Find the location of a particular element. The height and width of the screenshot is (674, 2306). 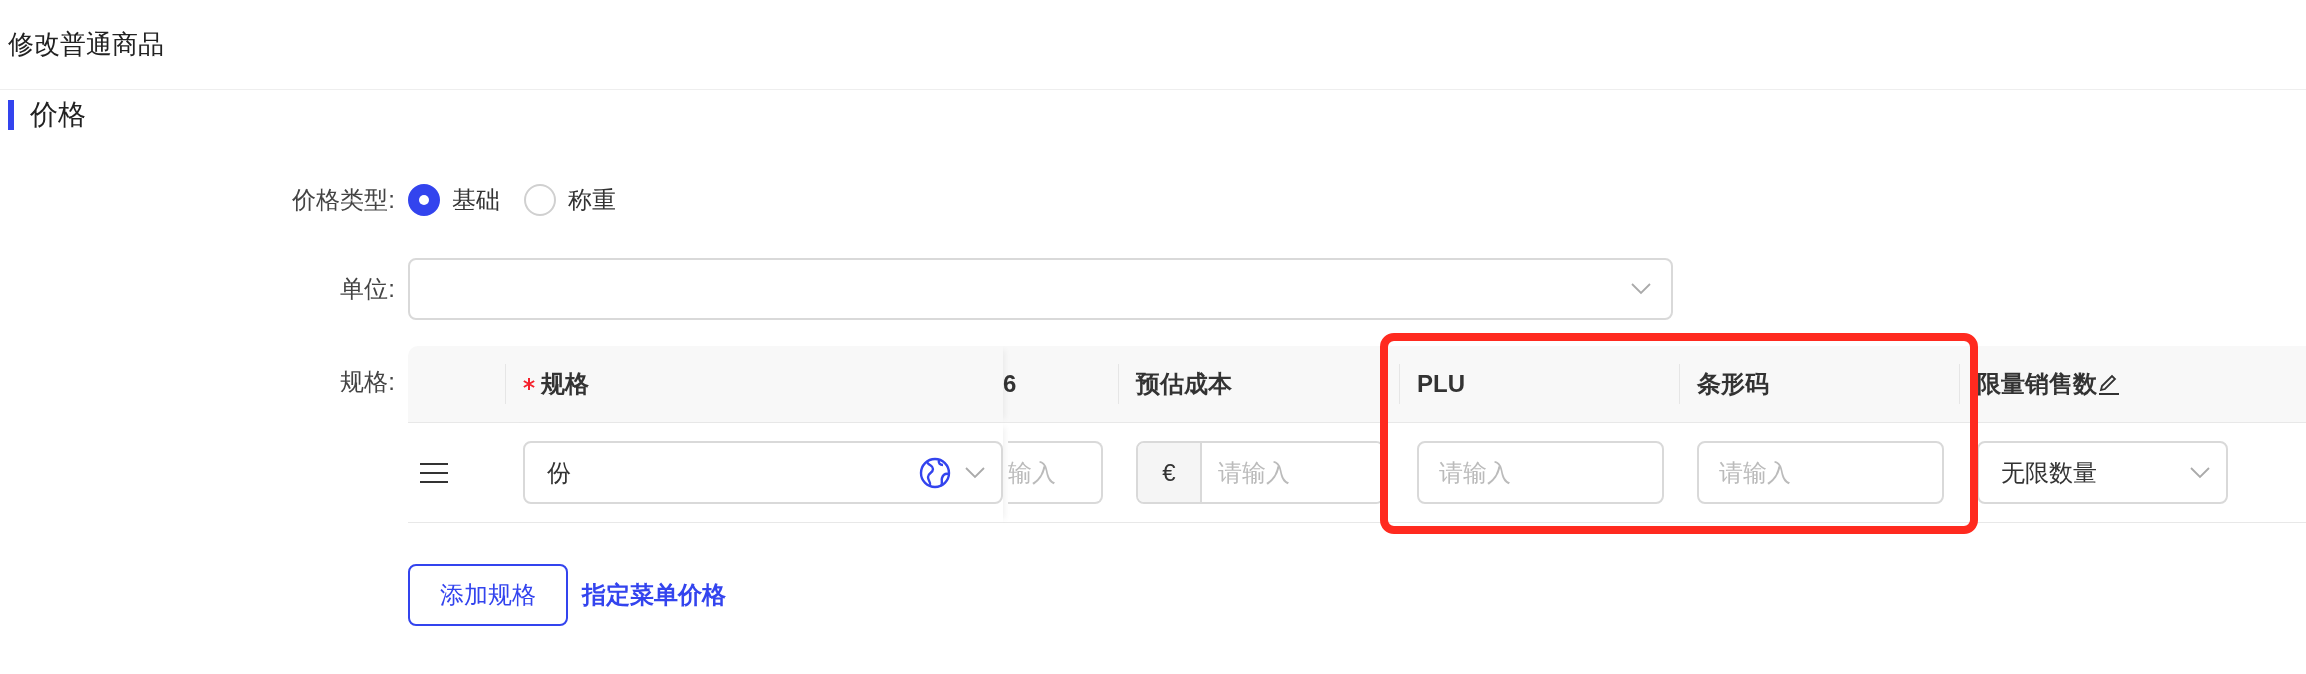

column-header: PLU is located at coordinates (1441, 384).